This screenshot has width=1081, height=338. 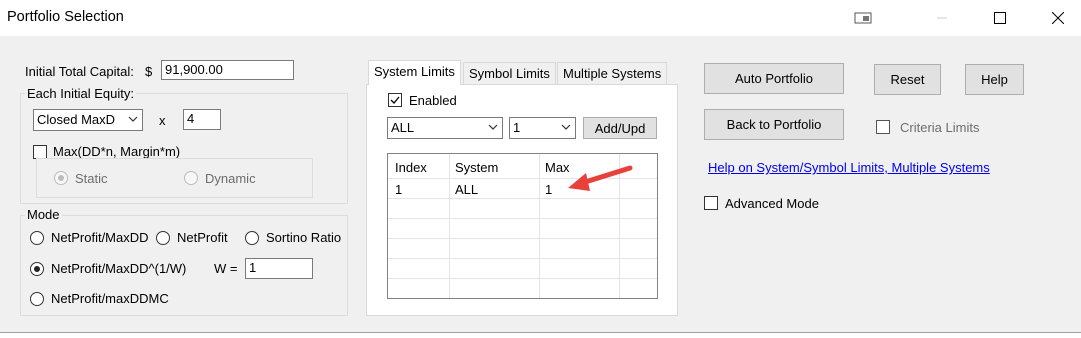 I want to click on advanced-mode-checkbox, so click(x=711, y=203).